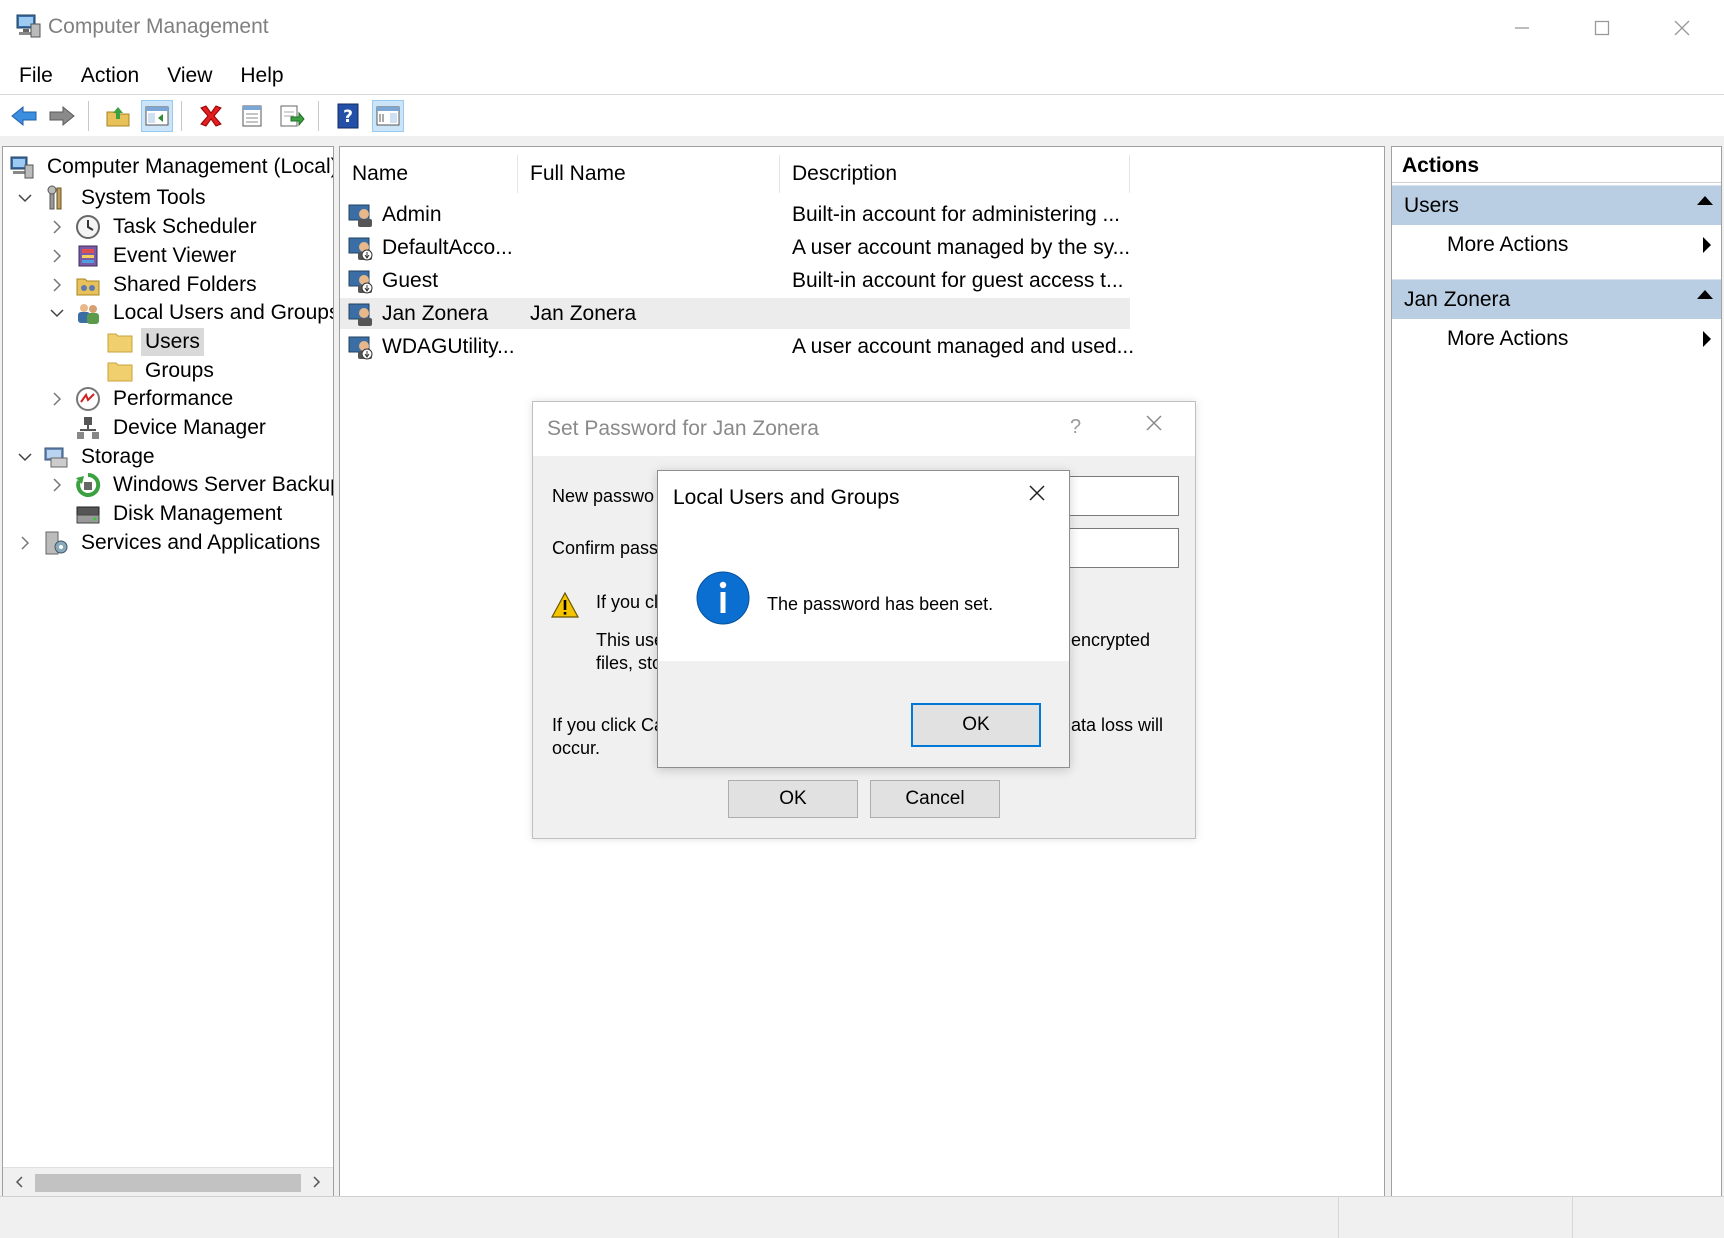 The image size is (1724, 1238). Describe the element at coordinates (175, 255) in the screenshot. I see `tree-label: Event Viewer` at that location.